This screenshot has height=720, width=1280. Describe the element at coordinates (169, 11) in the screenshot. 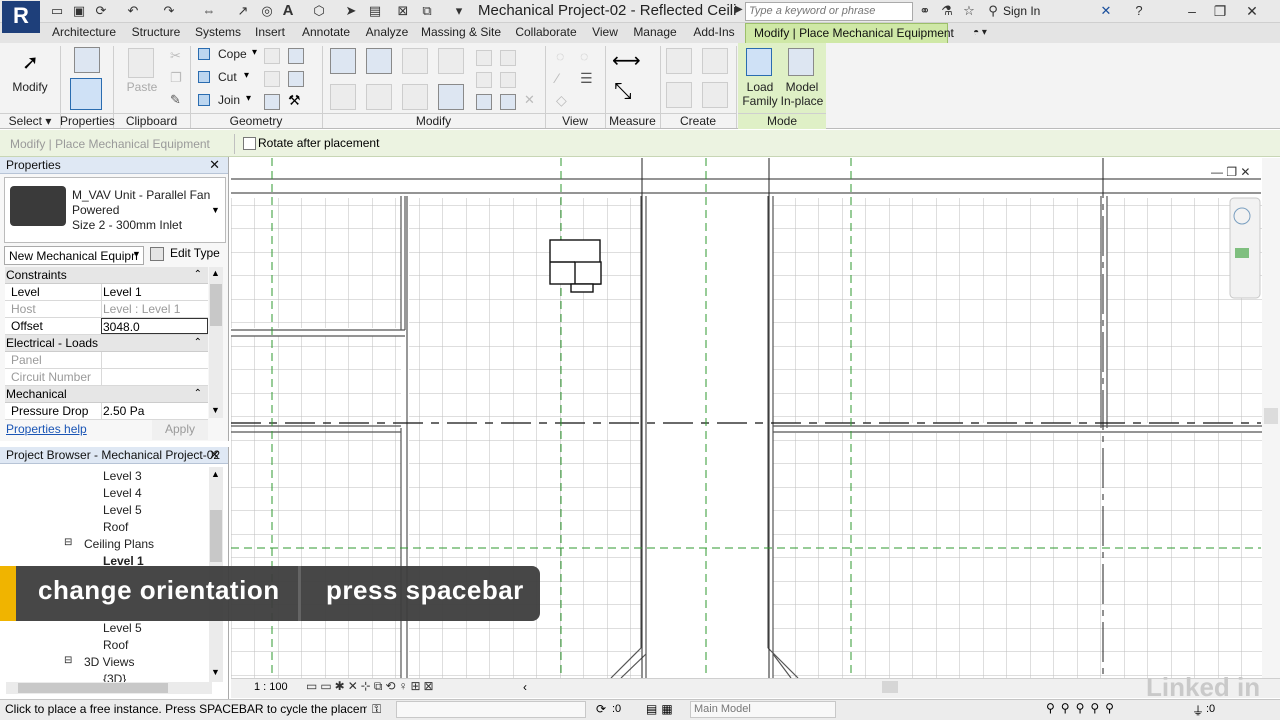

I see `redo-icon: ↷` at that location.